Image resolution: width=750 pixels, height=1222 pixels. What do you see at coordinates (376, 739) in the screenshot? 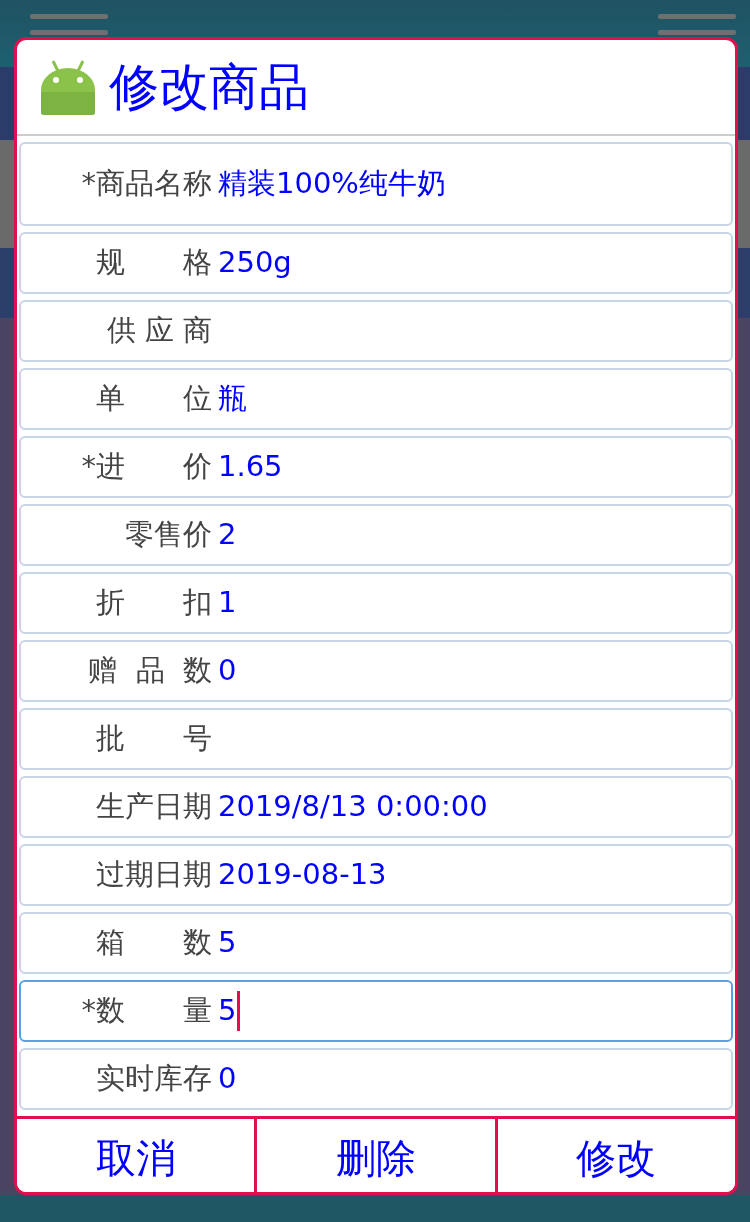
I see `input-field: 批 号` at bounding box center [376, 739].